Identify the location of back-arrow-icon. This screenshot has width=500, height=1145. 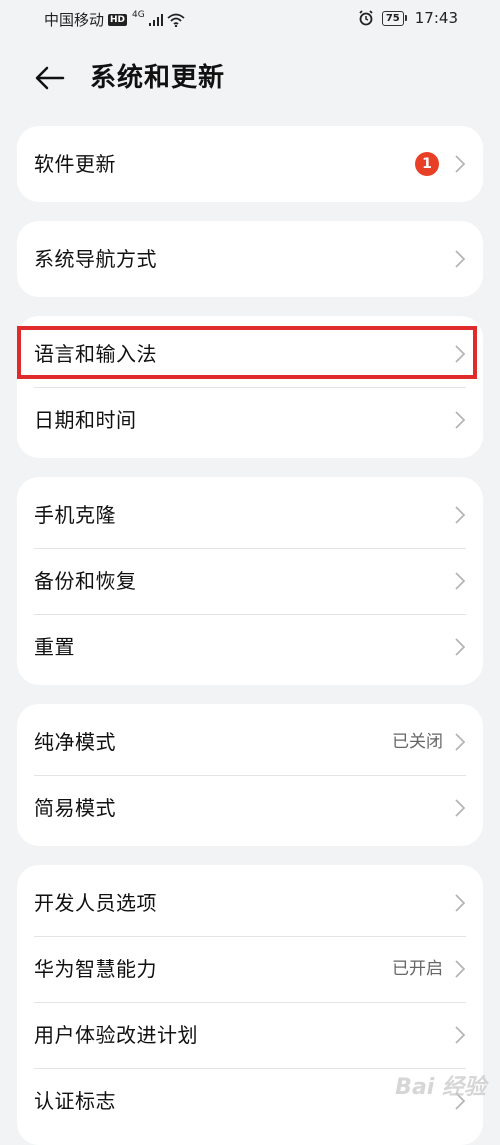
(50, 78).